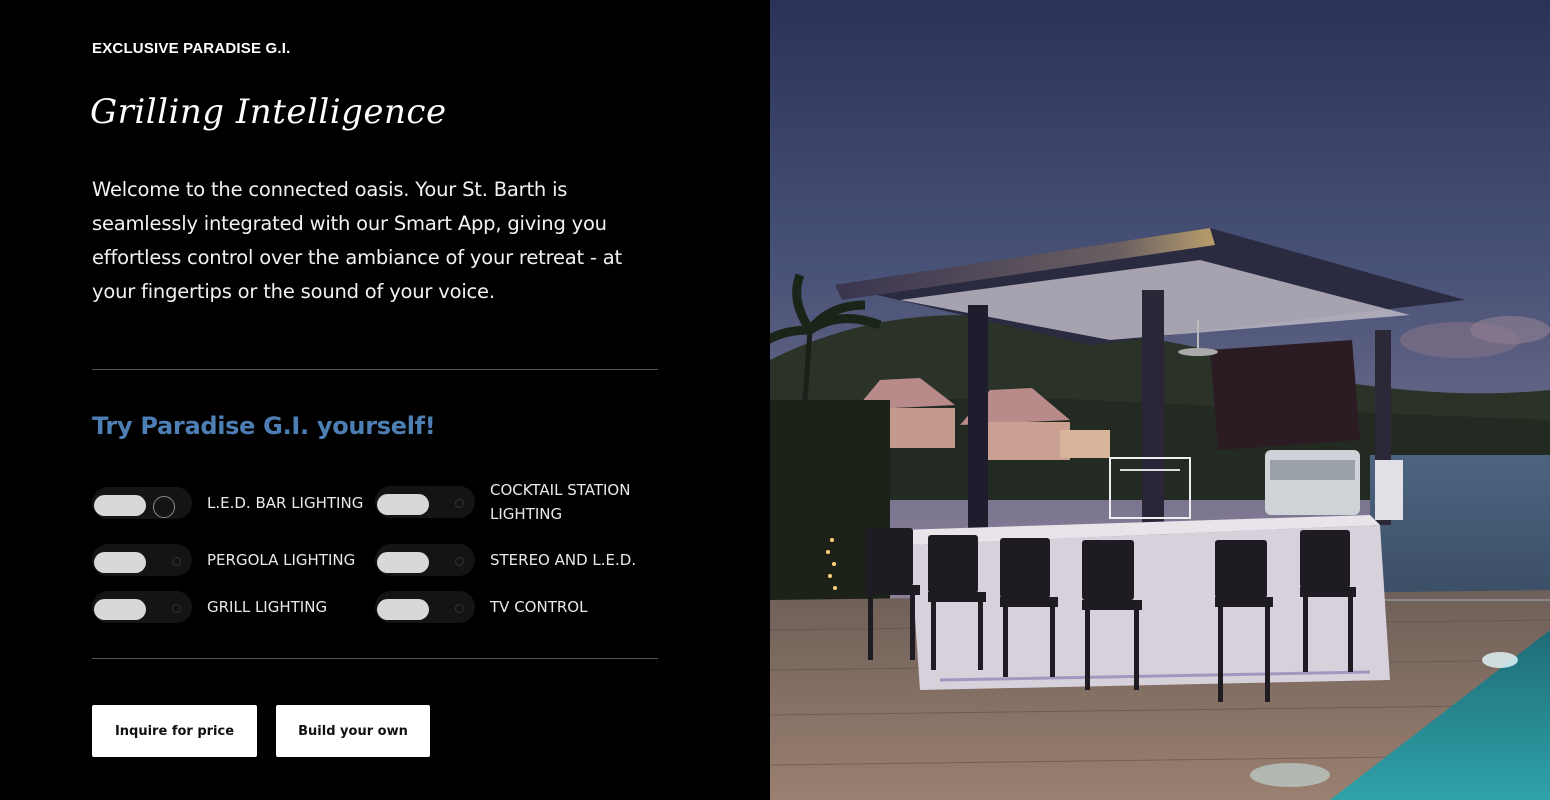 The image size is (1550, 800). I want to click on build-your-own-button: Build your own, so click(353, 731).